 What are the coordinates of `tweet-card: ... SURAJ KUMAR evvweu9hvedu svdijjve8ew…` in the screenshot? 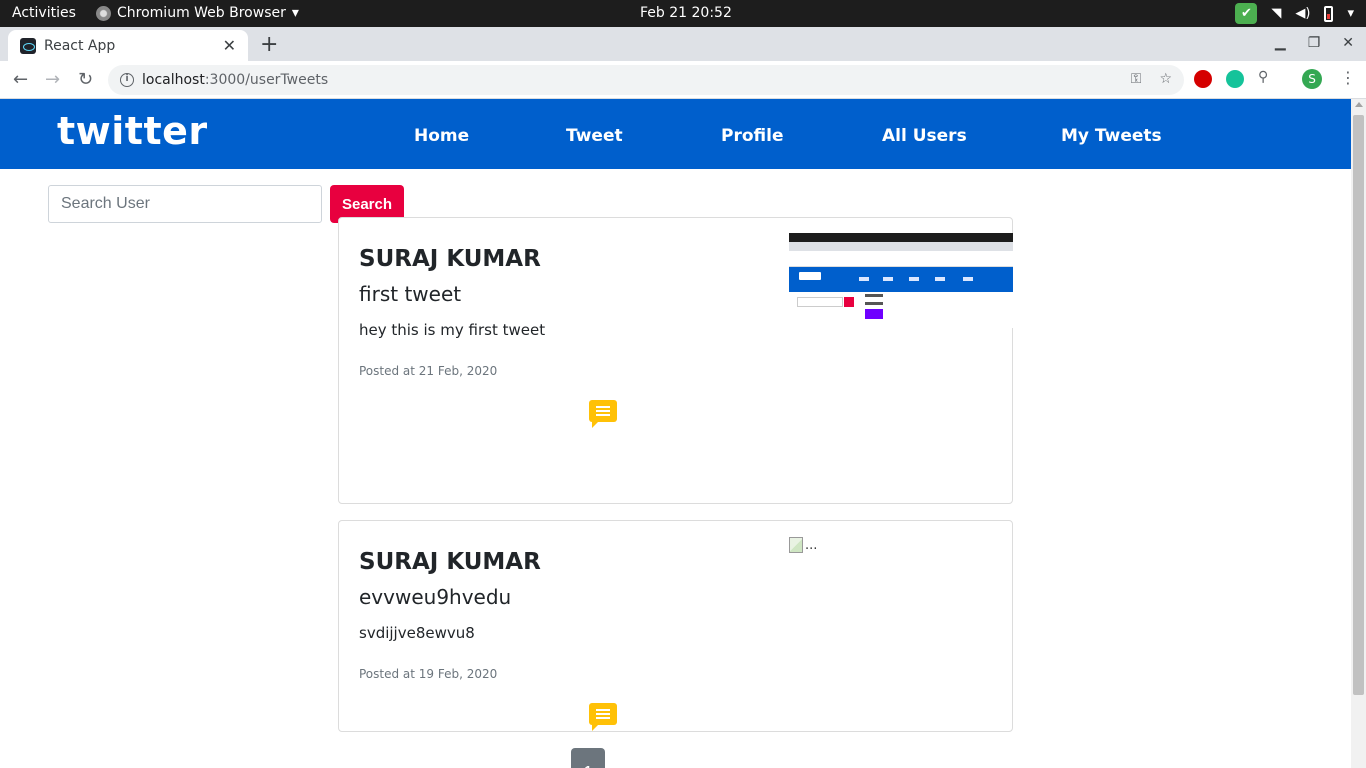 It's located at (675, 626).